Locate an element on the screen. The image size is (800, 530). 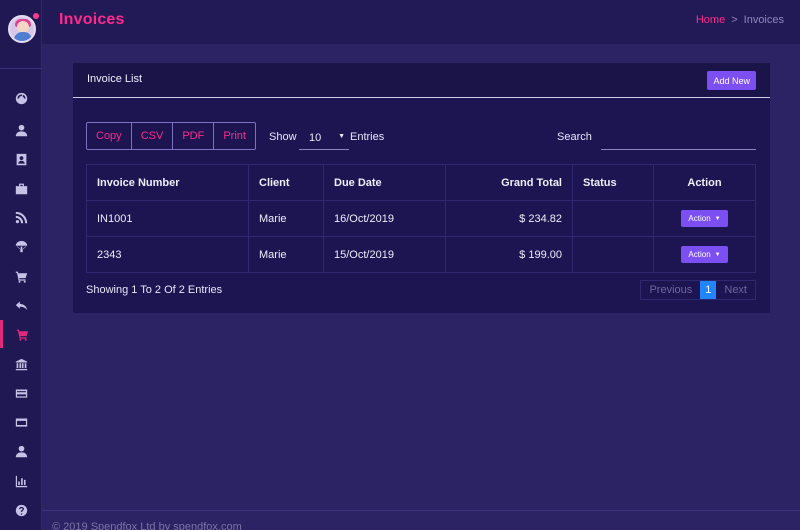
sidebar-item-cards is located at coordinates (21, 422).